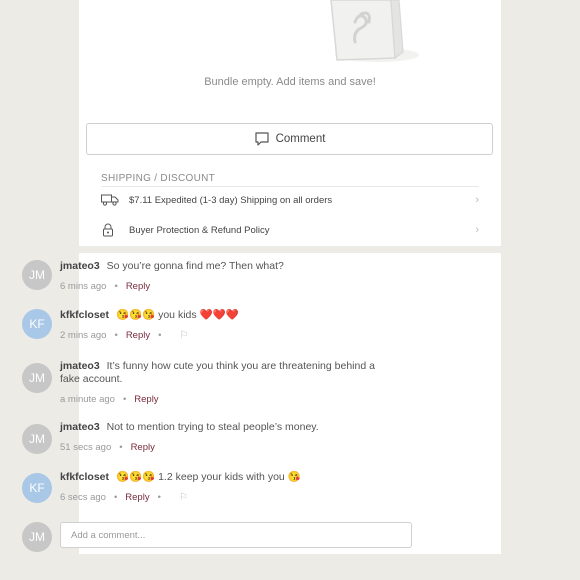 This screenshot has height=580, width=580. I want to click on comment-button: Comment, so click(289, 139).